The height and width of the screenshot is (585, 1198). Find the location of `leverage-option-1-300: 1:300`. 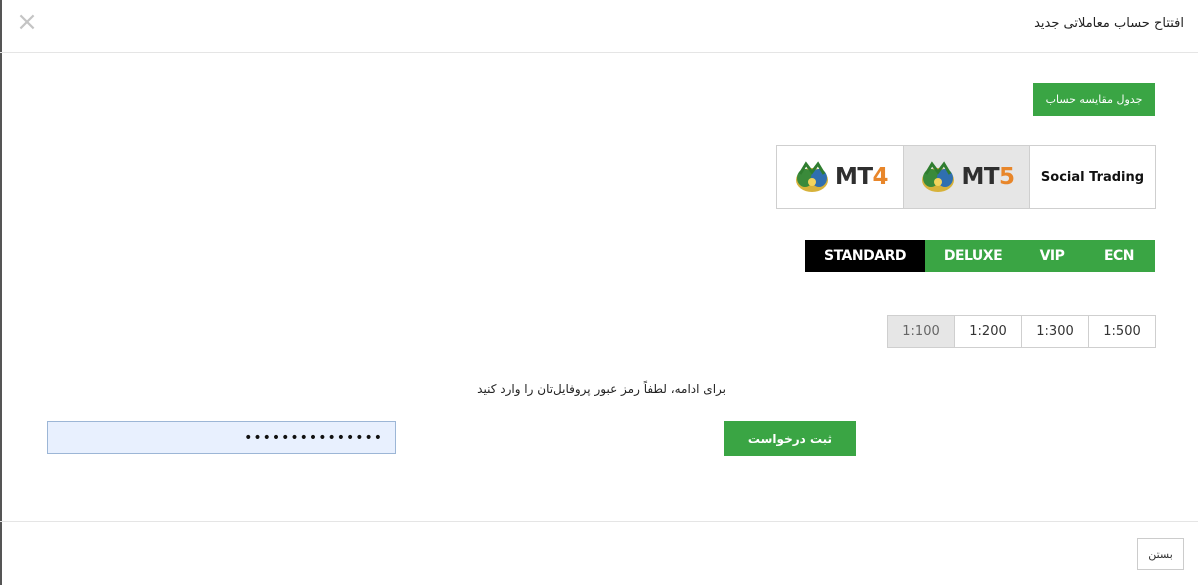

leverage-option-1-300: 1:300 is located at coordinates (1054, 331).